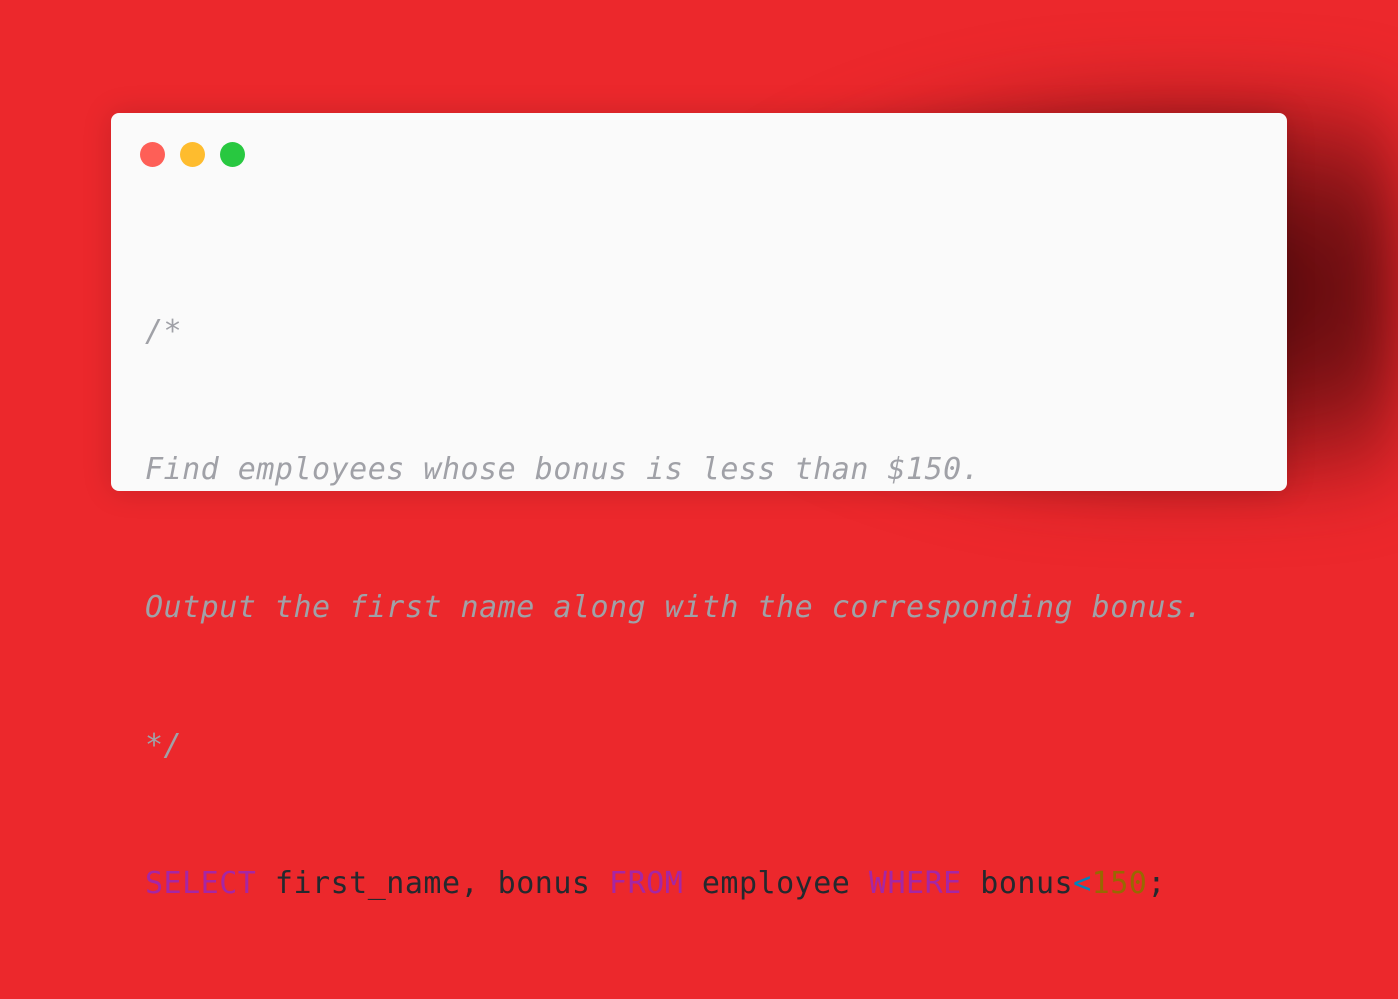 This screenshot has height=999, width=1398. Describe the element at coordinates (776, 883) in the screenshot. I see `table-name: employee` at that location.